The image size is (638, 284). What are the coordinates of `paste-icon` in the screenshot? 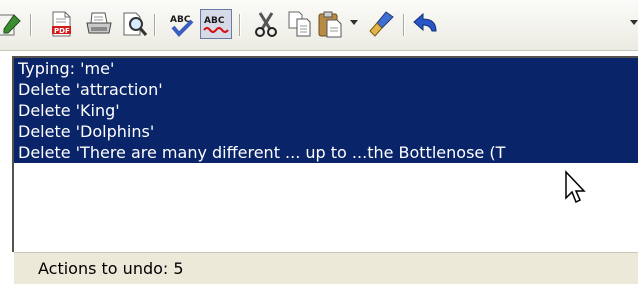 It's located at (331, 24).